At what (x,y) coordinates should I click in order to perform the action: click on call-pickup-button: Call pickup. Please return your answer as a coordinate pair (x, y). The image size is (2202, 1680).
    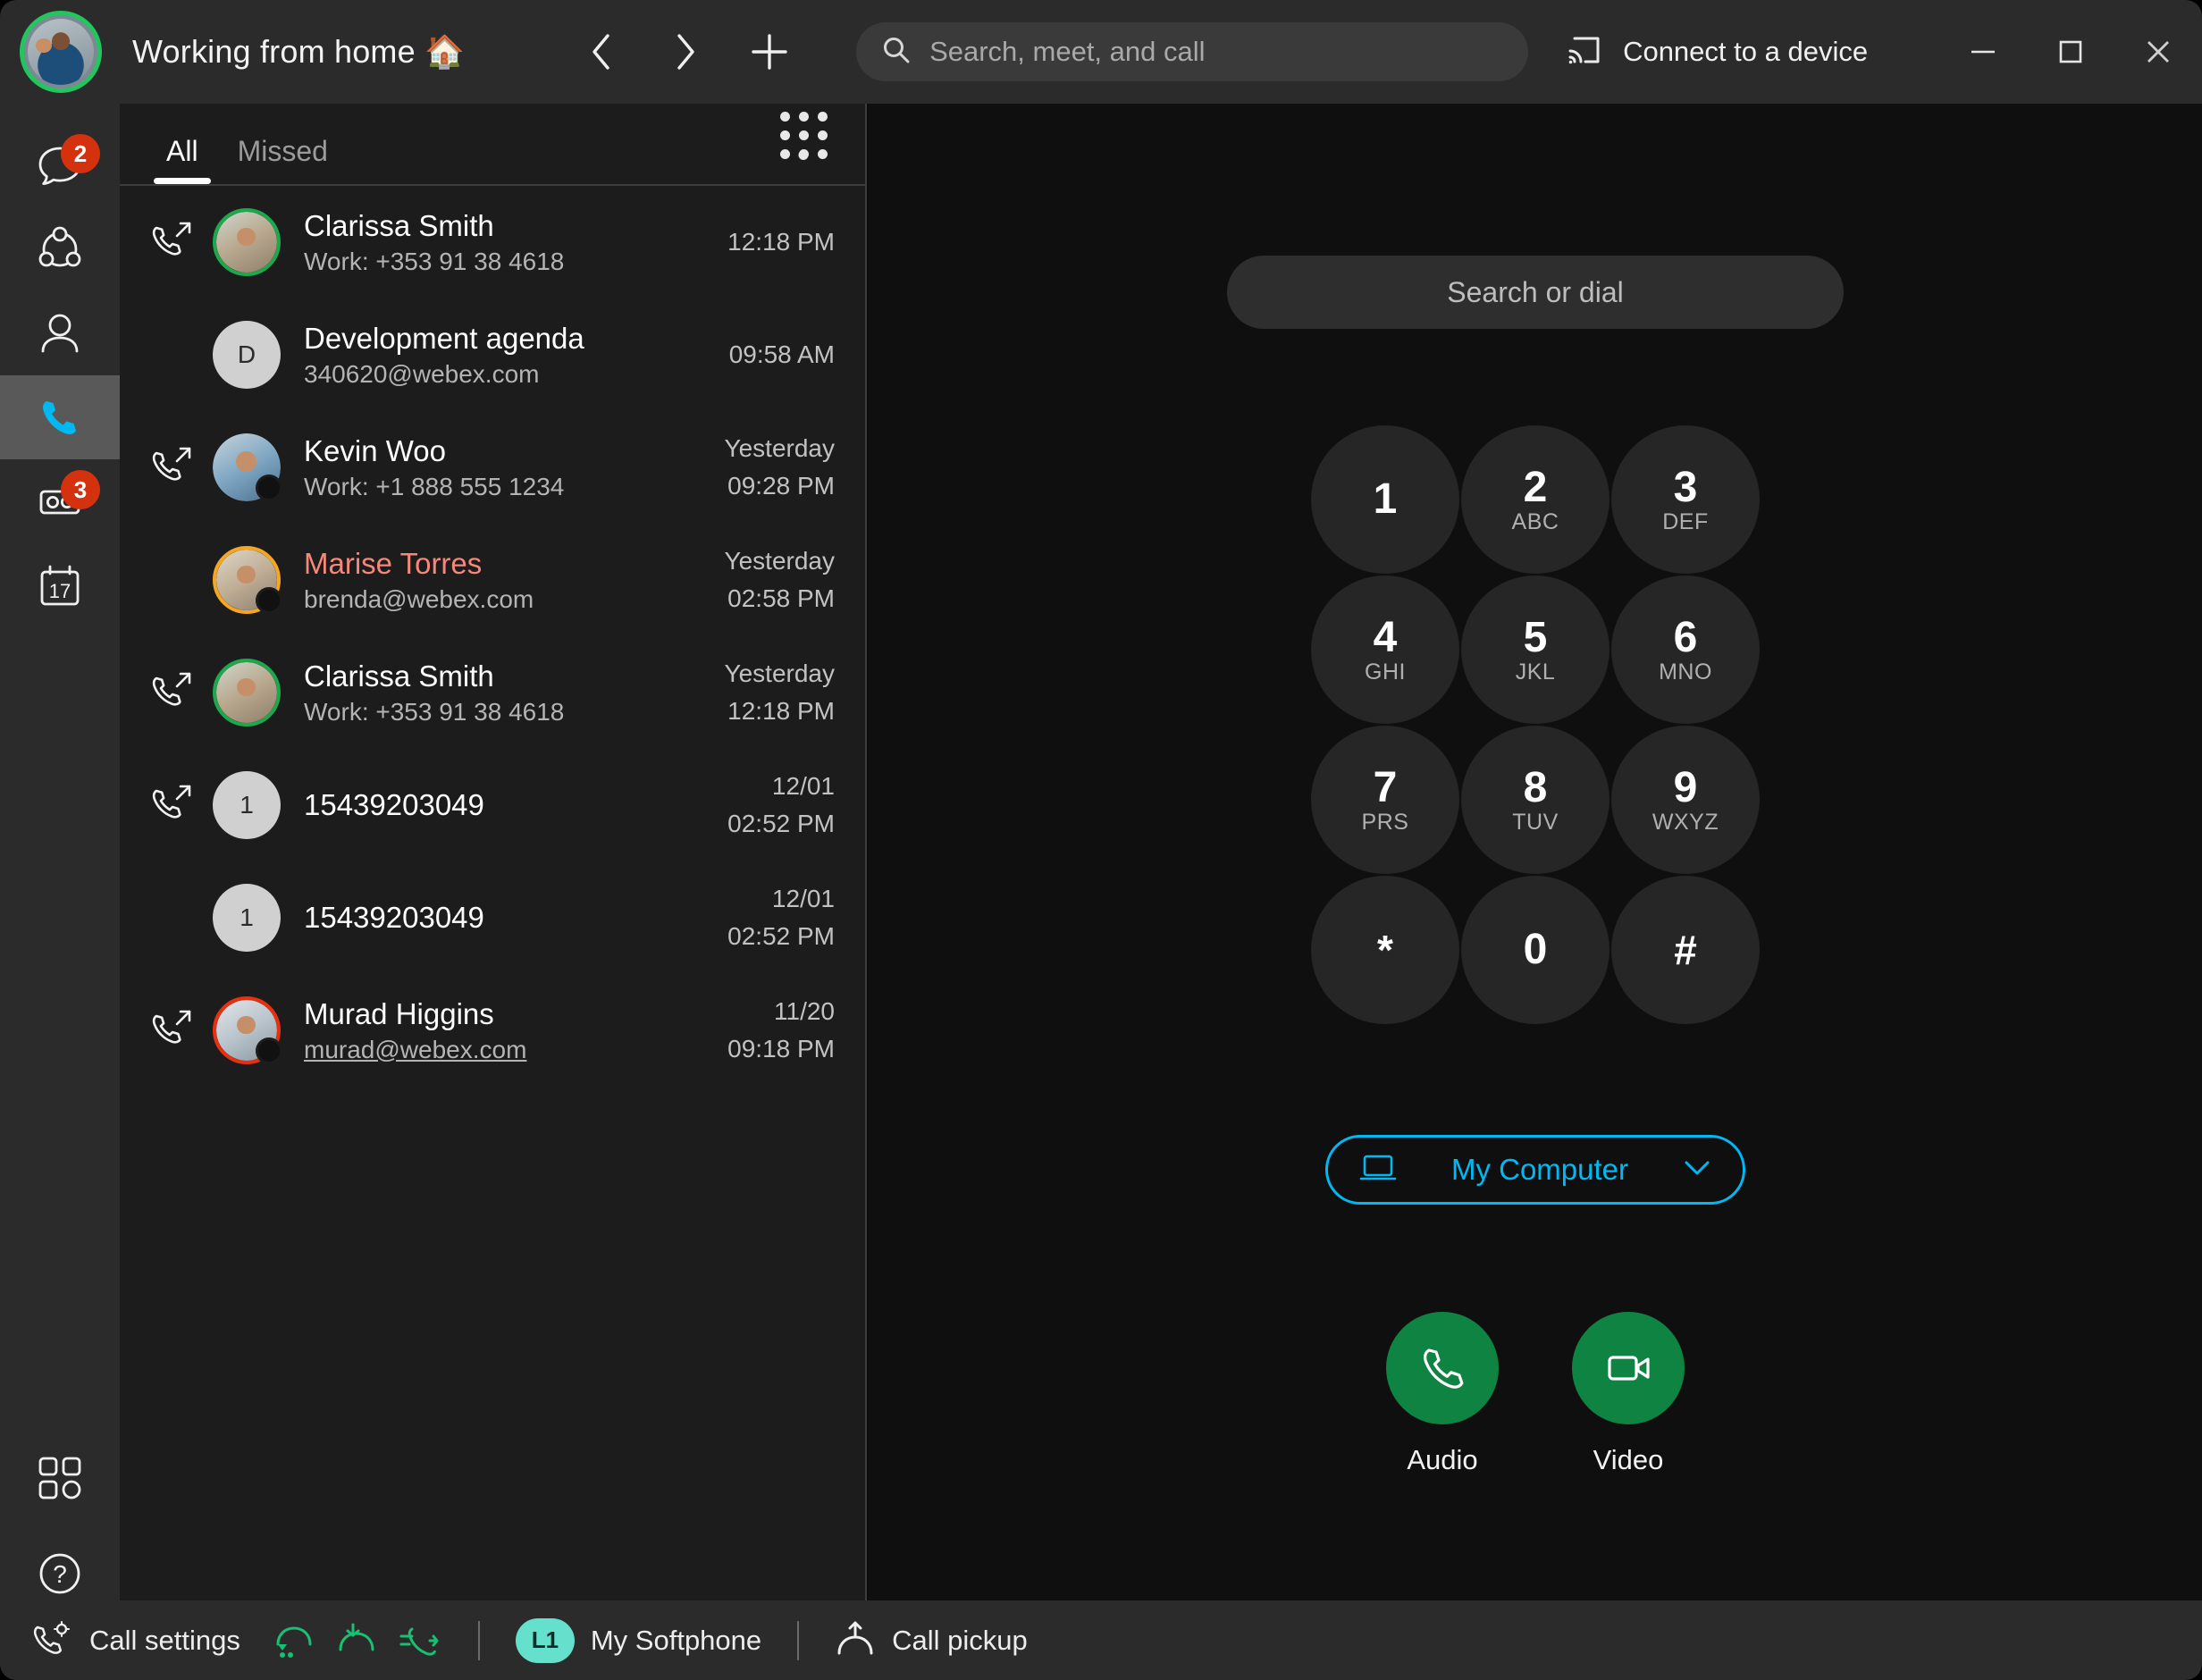
    Looking at the image, I should click on (932, 1640).